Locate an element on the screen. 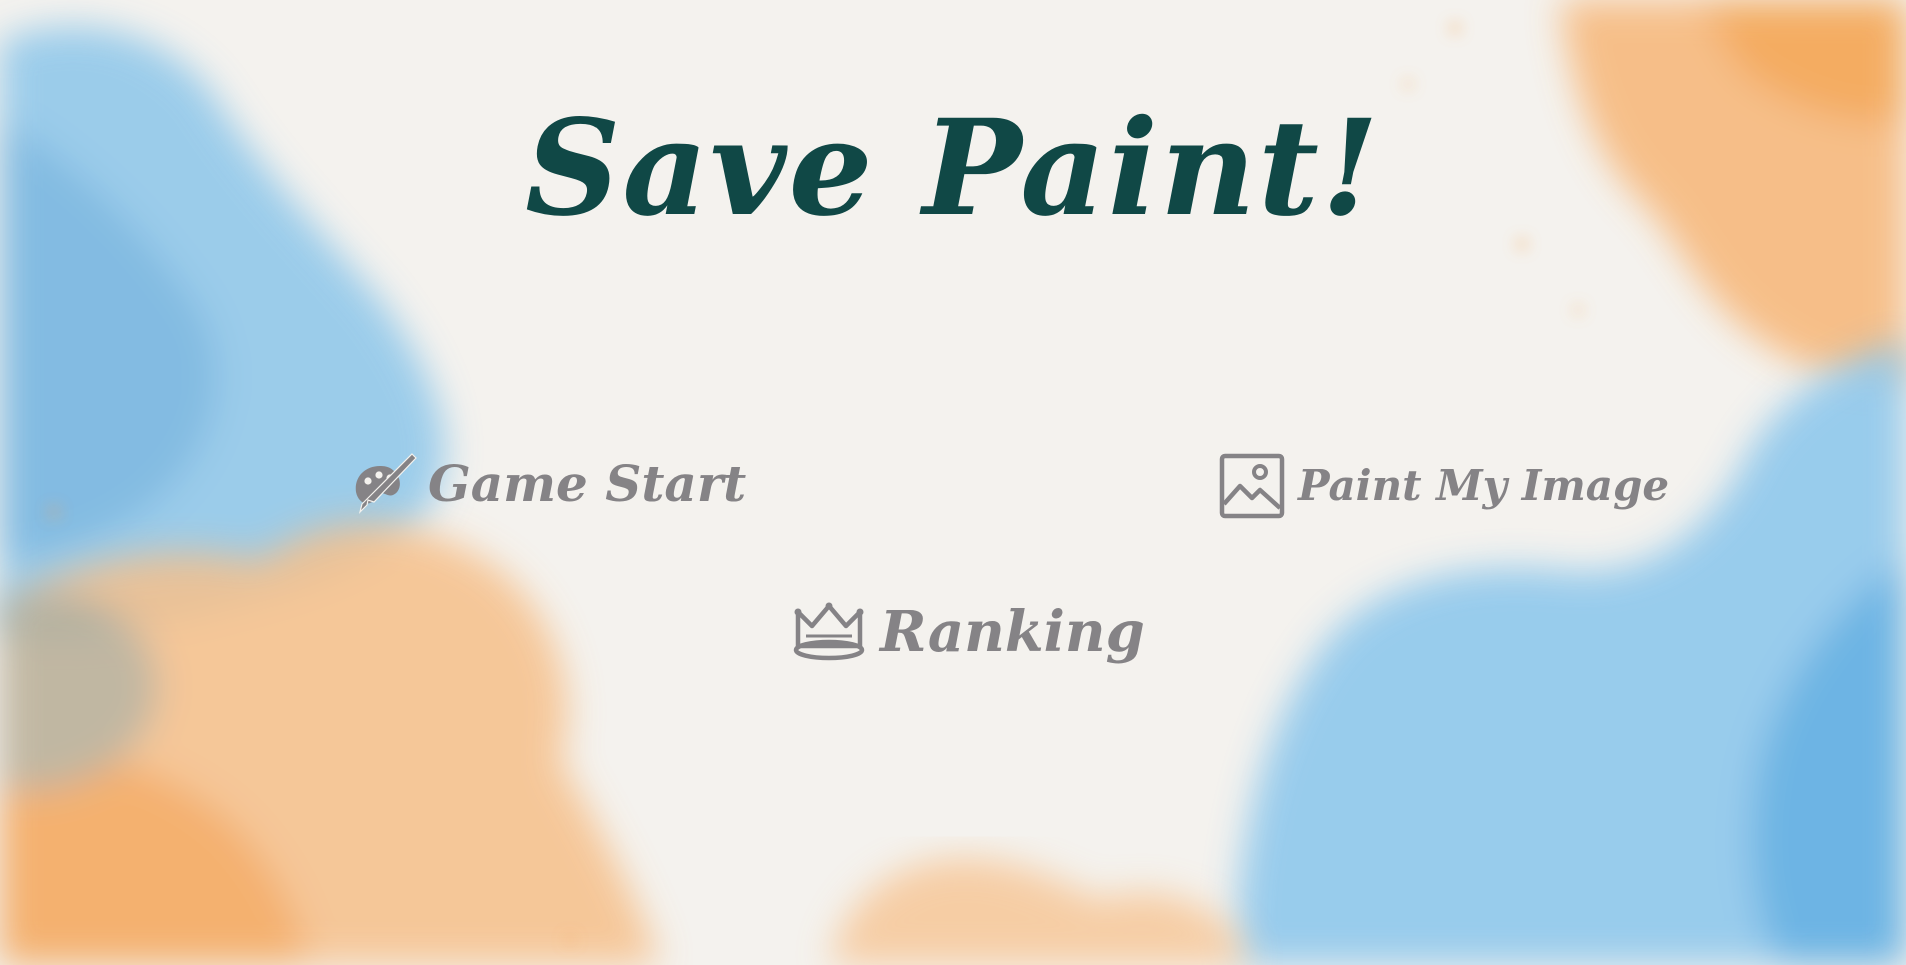 The height and width of the screenshot is (965, 1906). paint-my-image-button: Paint My Image is located at coordinates (1443, 486).